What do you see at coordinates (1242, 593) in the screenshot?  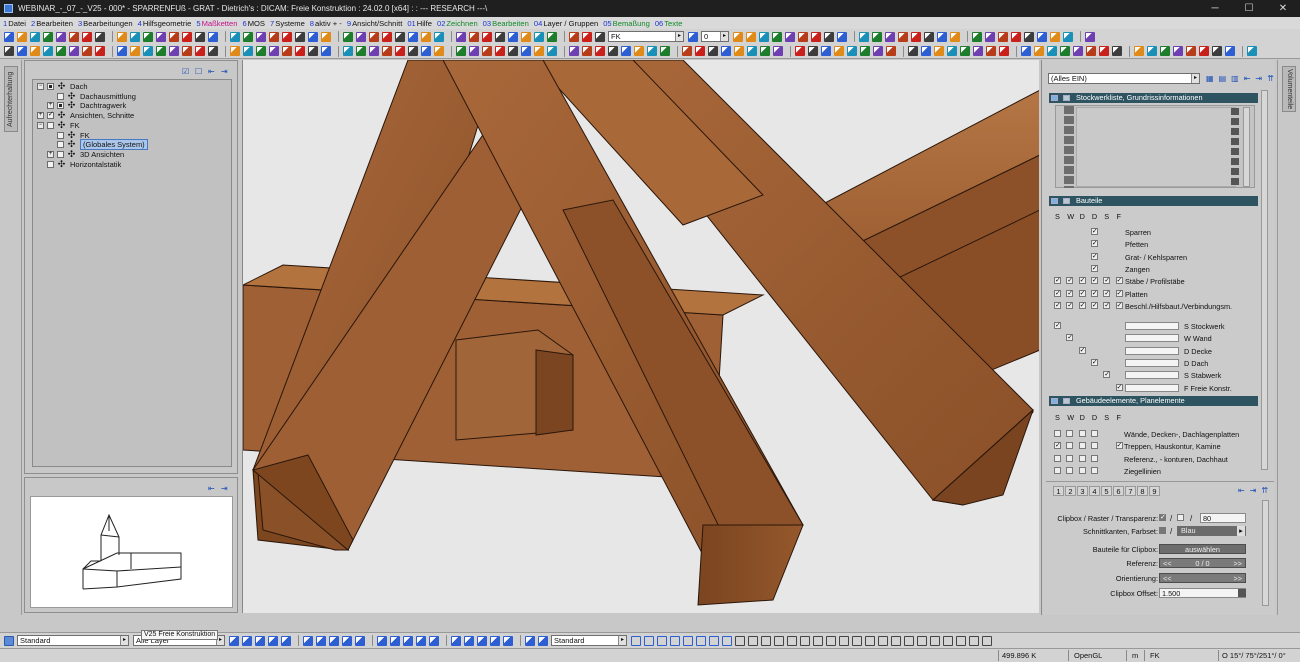 I see `offset-pick-icon` at bounding box center [1242, 593].